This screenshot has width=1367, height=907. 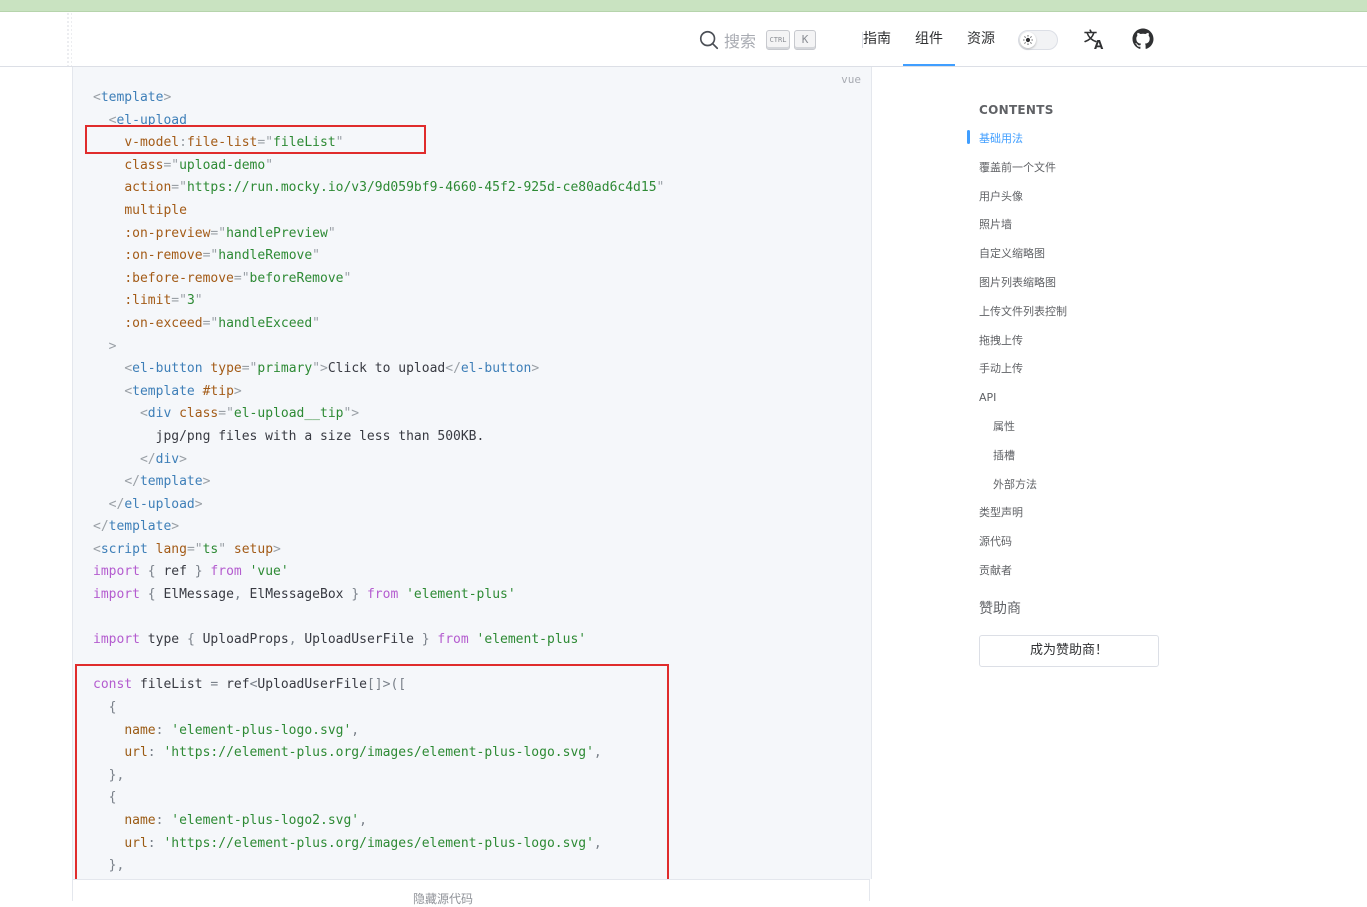 What do you see at coordinates (1079, 373) in the screenshot?
I see `toc-item: 手动上传` at bounding box center [1079, 373].